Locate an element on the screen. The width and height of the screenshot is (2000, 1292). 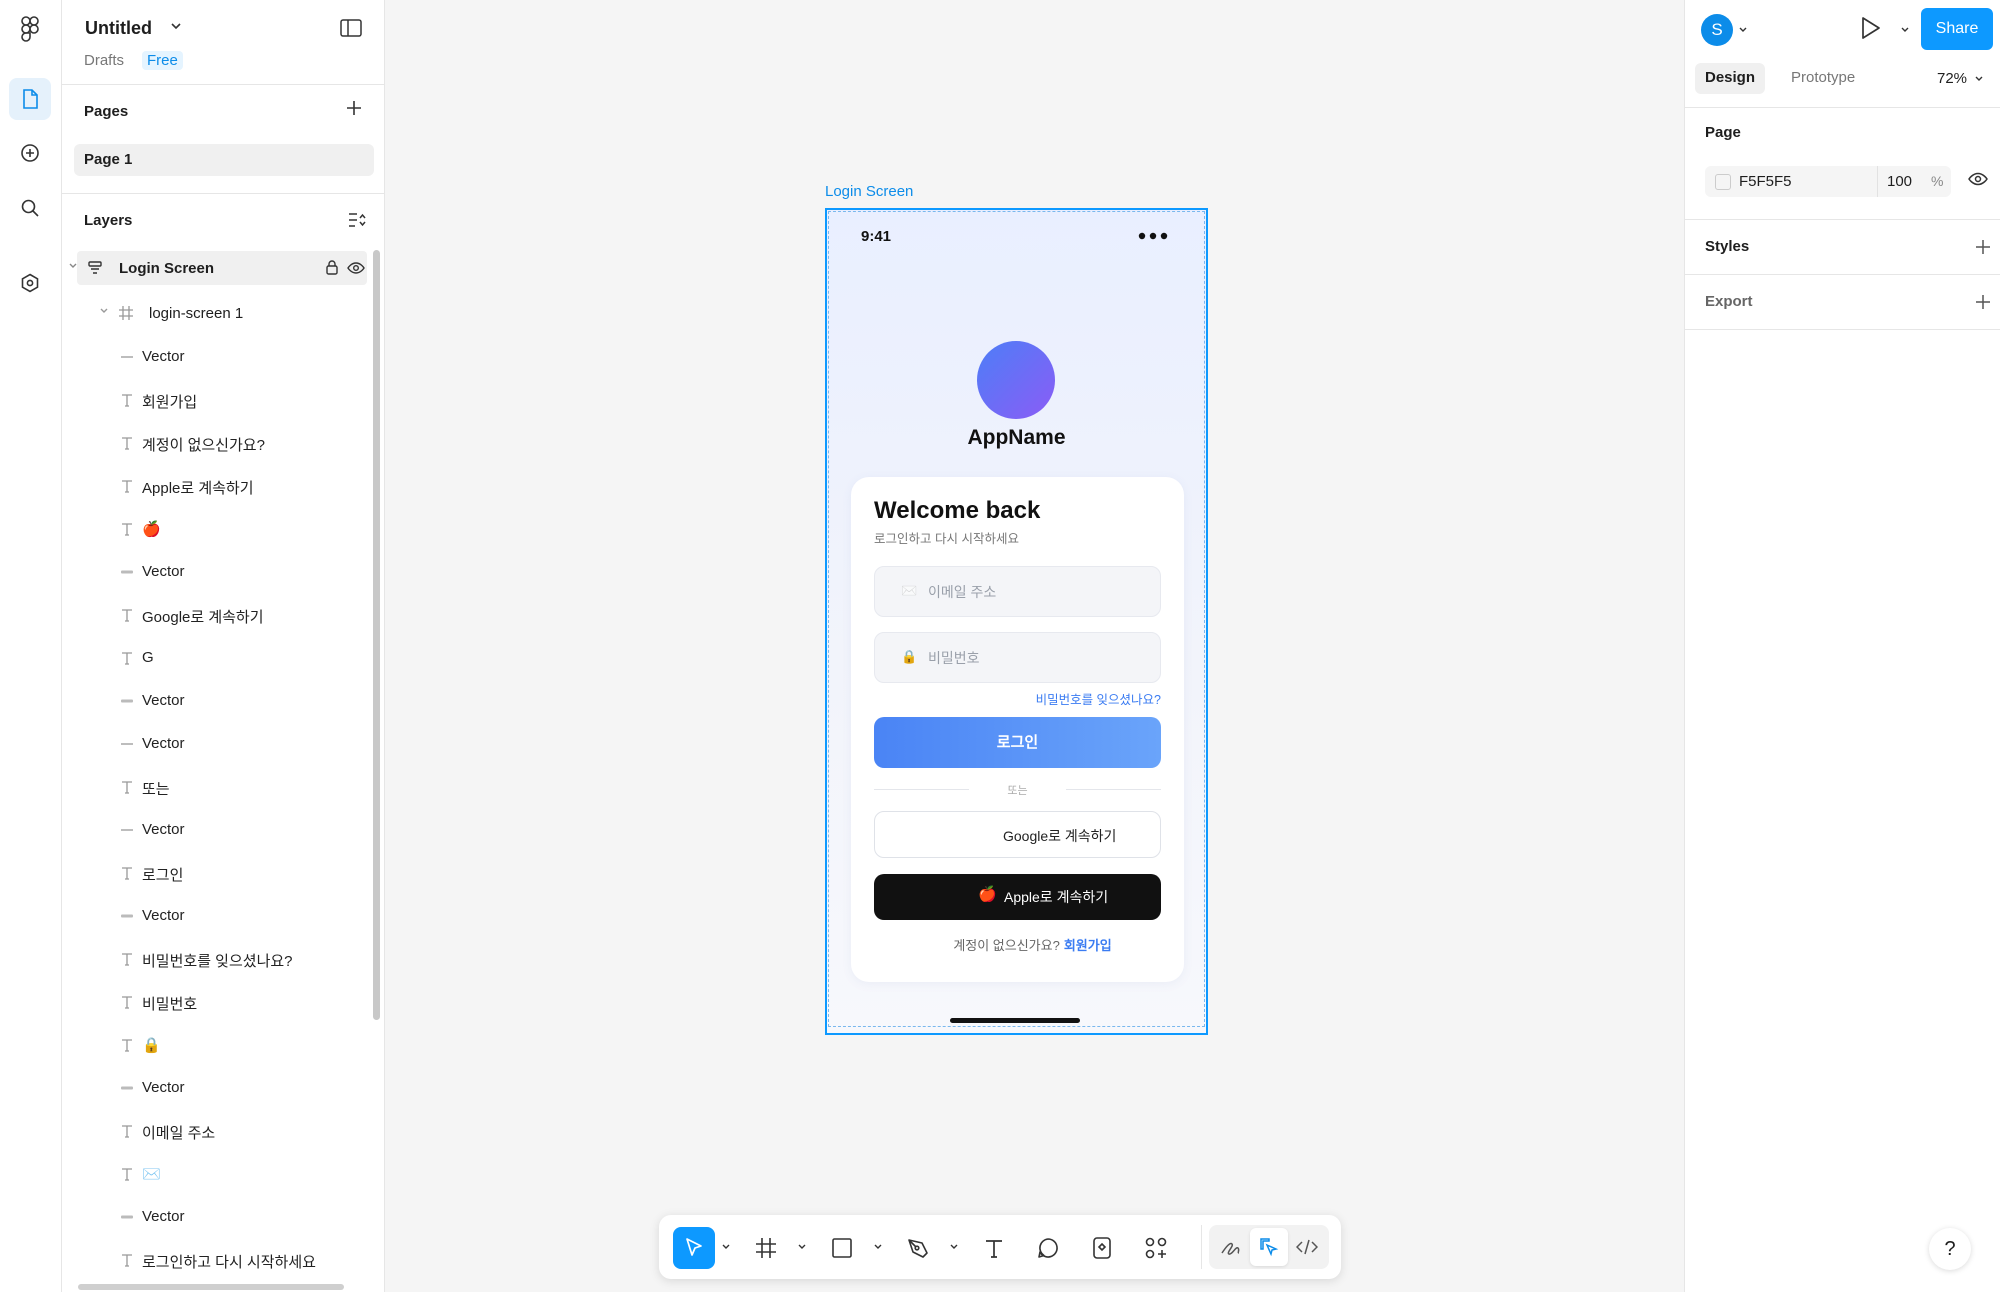
add-page-plus-icon is located at coordinates (354, 108).